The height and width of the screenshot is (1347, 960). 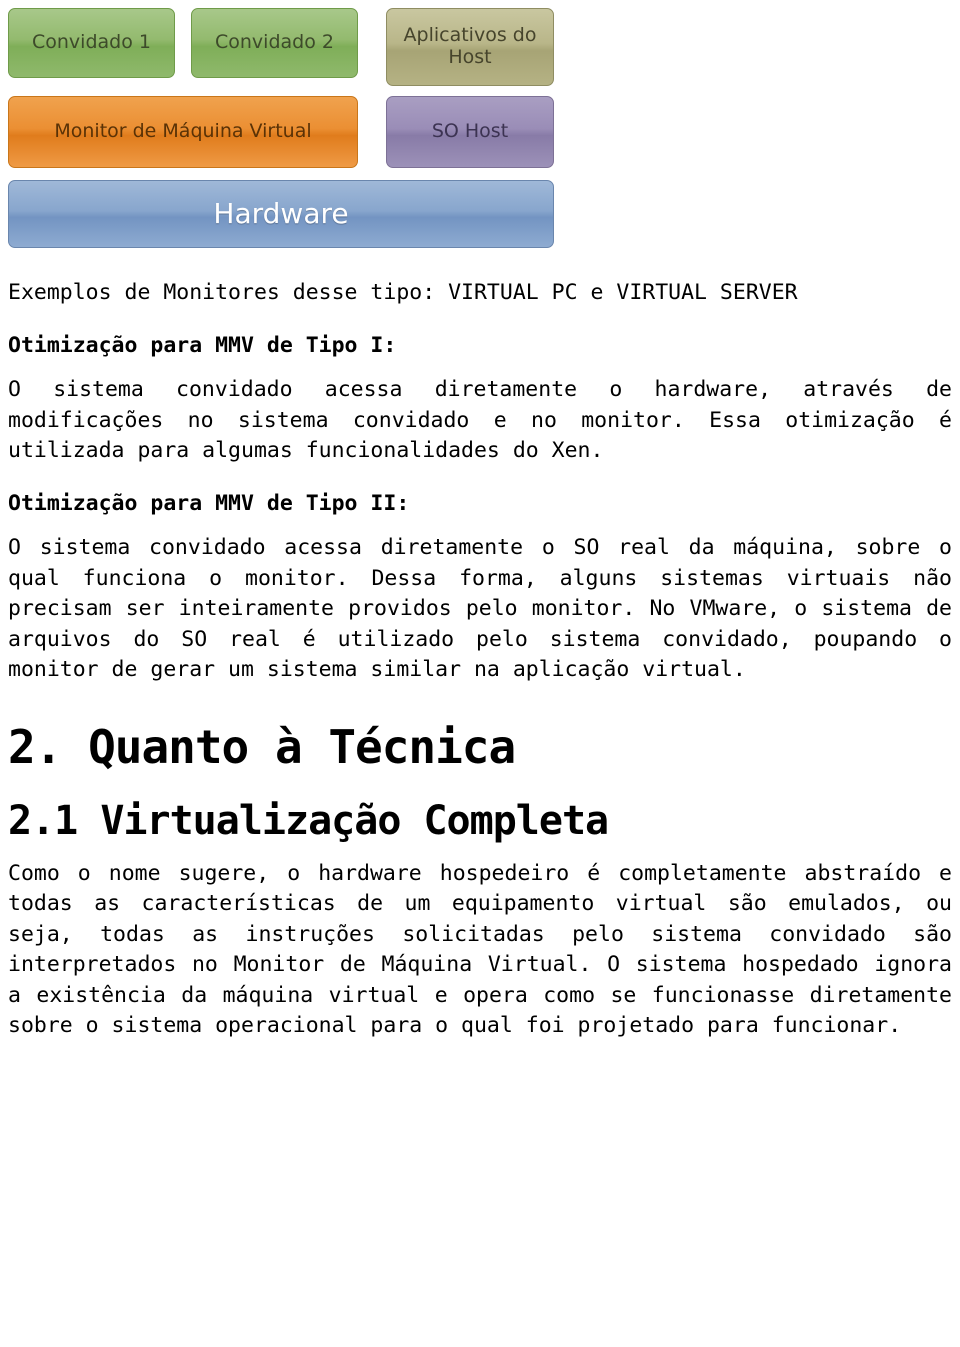 What do you see at coordinates (308, 820) in the screenshot?
I see `section-2-1-title: 2.1 Virtualização Completa` at bounding box center [308, 820].